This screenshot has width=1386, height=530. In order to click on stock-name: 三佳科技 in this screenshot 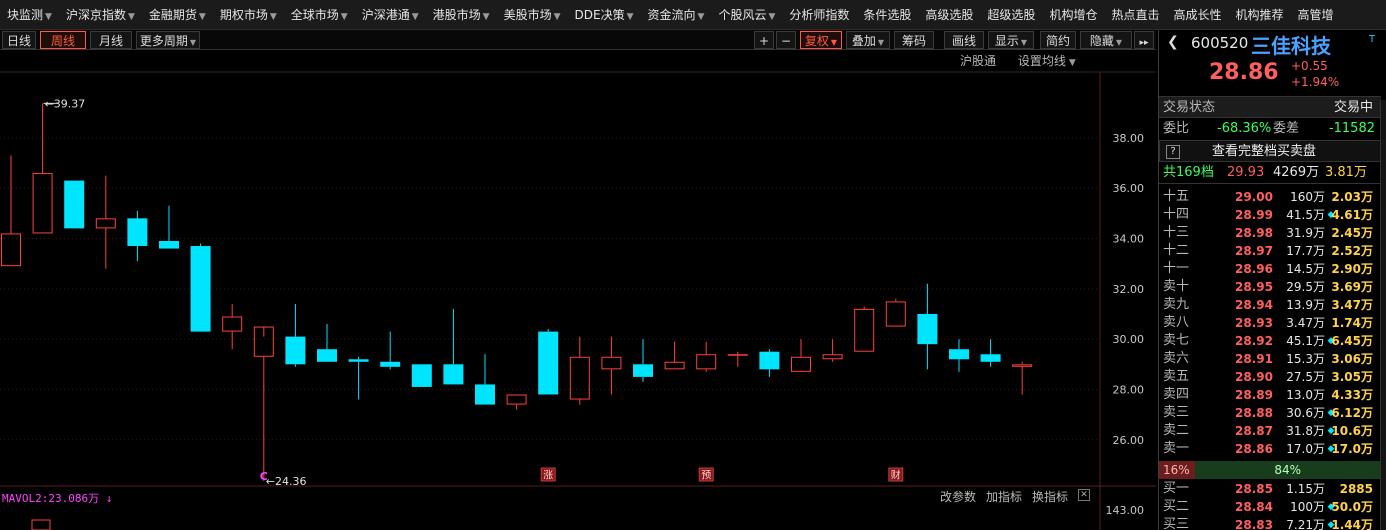, I will do `click(1291, 44)`.